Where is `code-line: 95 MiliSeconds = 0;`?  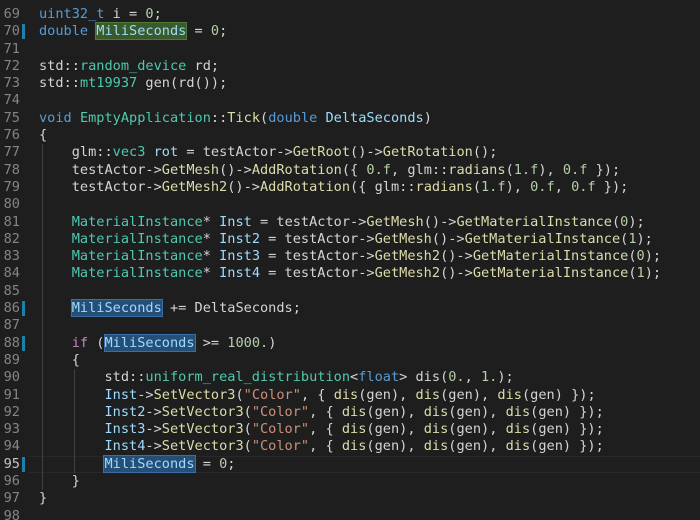 code-line: 95 MiliSeconds = 0; is located at coordinates (350, 463).